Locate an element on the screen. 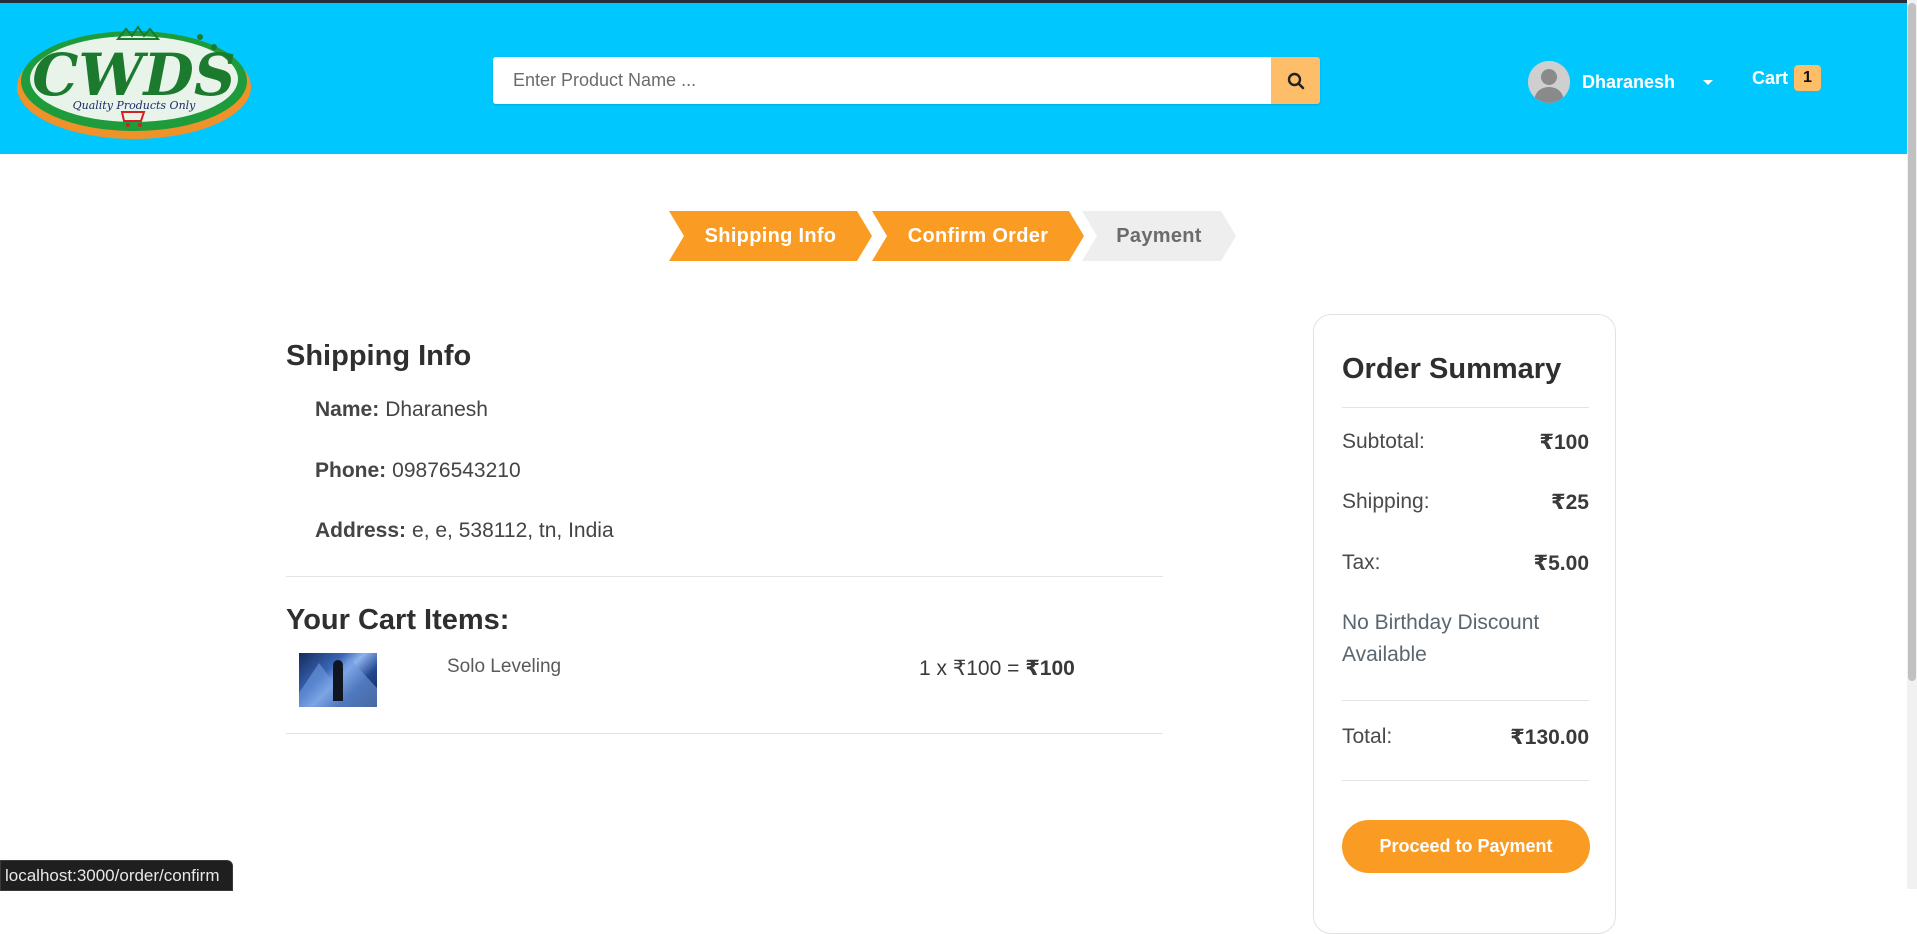 This screenshot has height=934, width=1917. total-value: ₹130.00 is located at coordinates (1549, 737).